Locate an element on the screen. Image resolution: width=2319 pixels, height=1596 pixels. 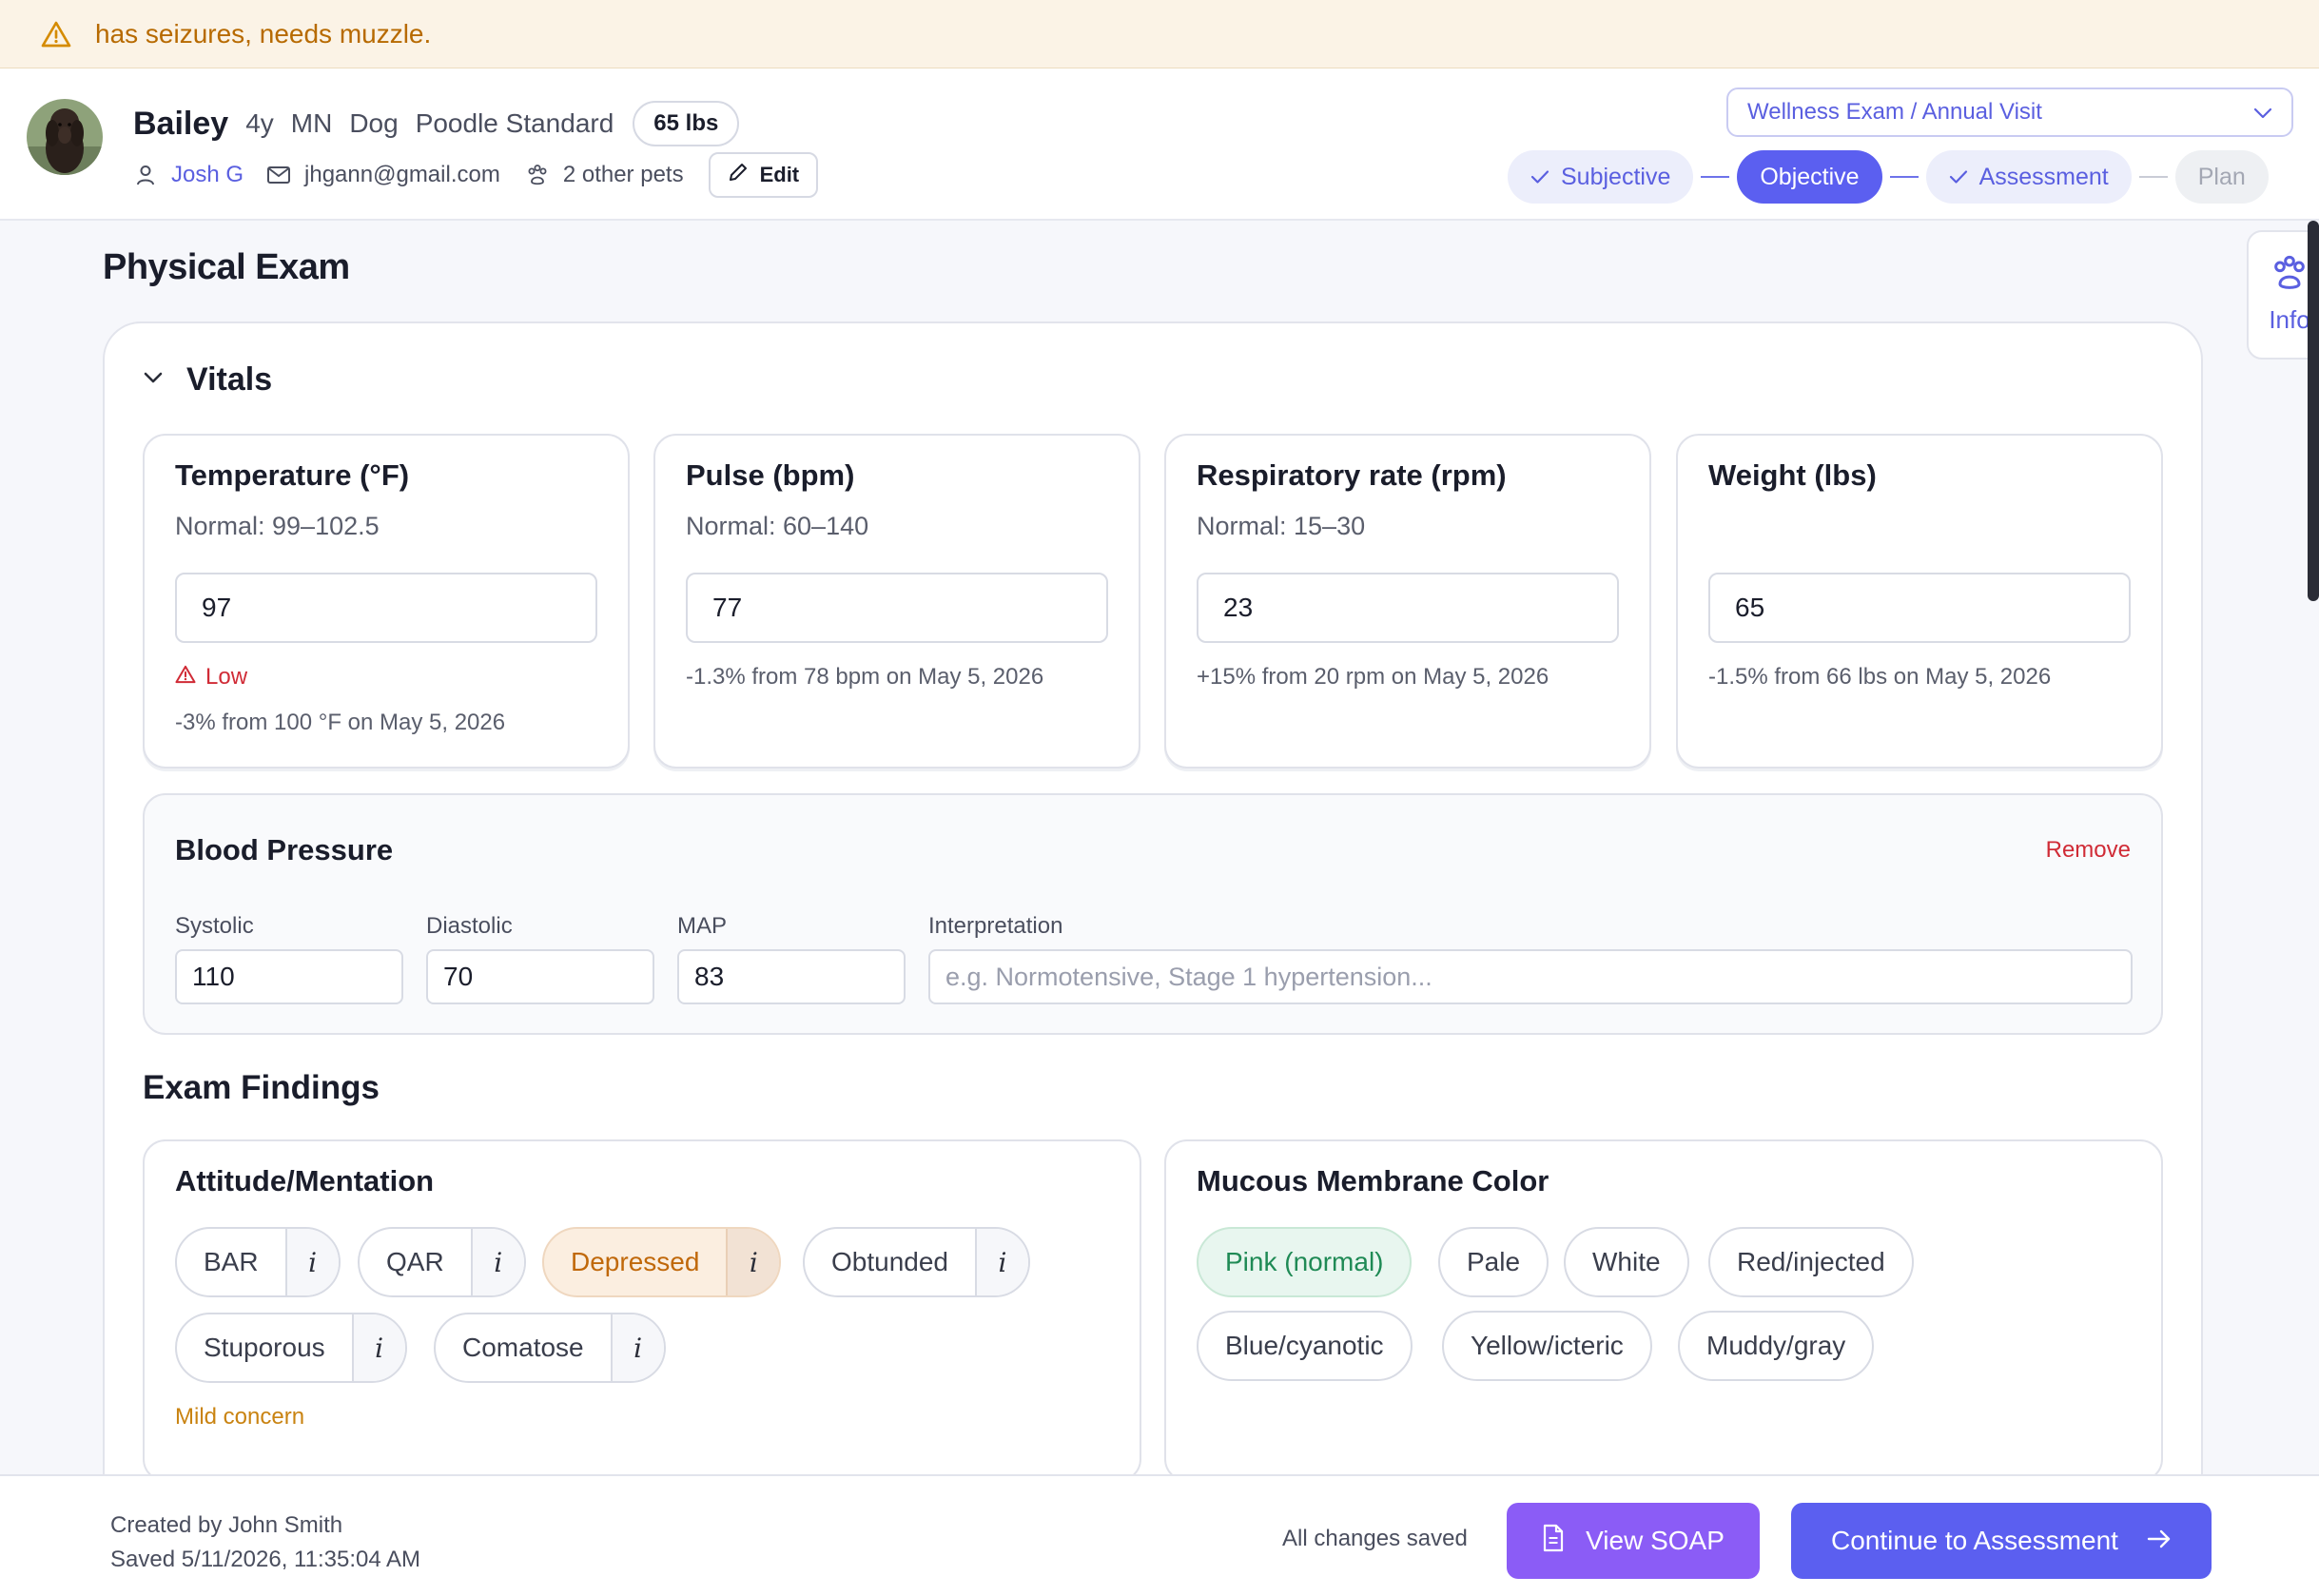
option-label: Comatose is located at coordinates (523, 1347).